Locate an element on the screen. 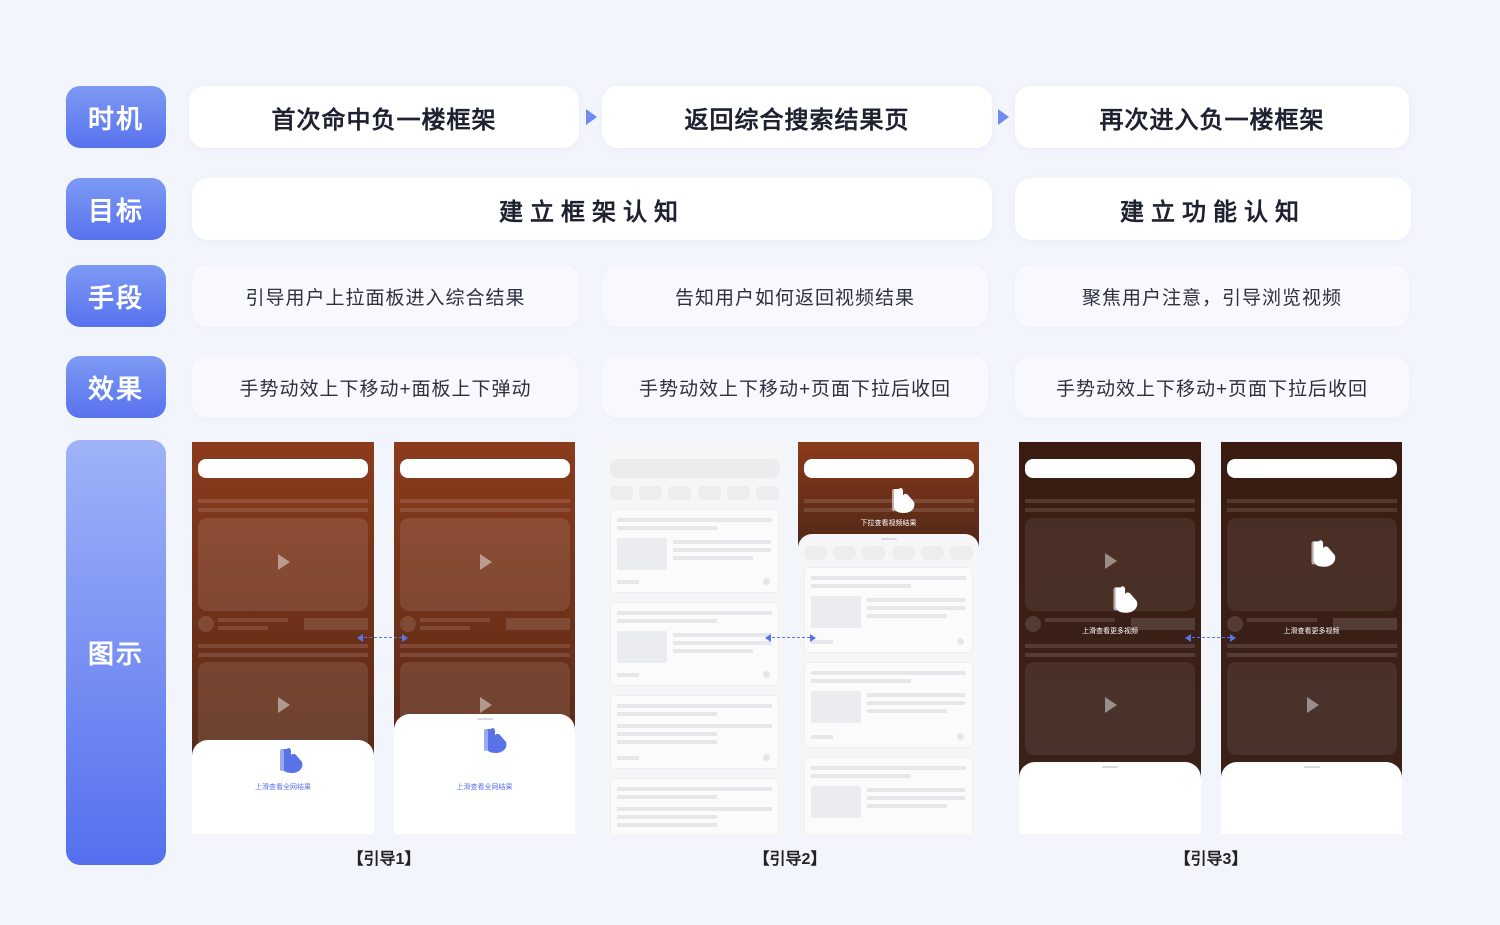 The height and width of the screenshot is (925, 1500). method-card-2: 告知用户如何返回视频结果 is located at coordinates (795, 296).